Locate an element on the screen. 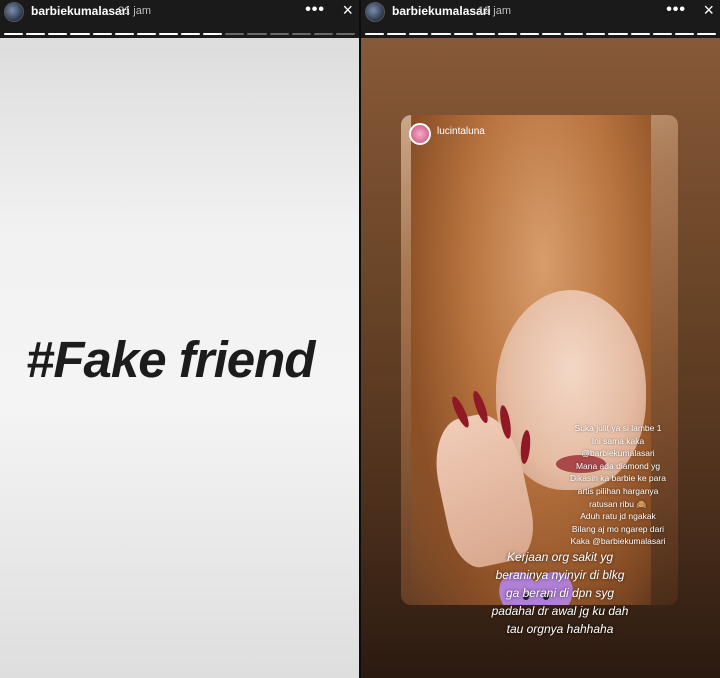 The height and width of the screenshot is (678, 720). caption-line: ratusan ribu 🙈 is located at coordinates (618, 503).